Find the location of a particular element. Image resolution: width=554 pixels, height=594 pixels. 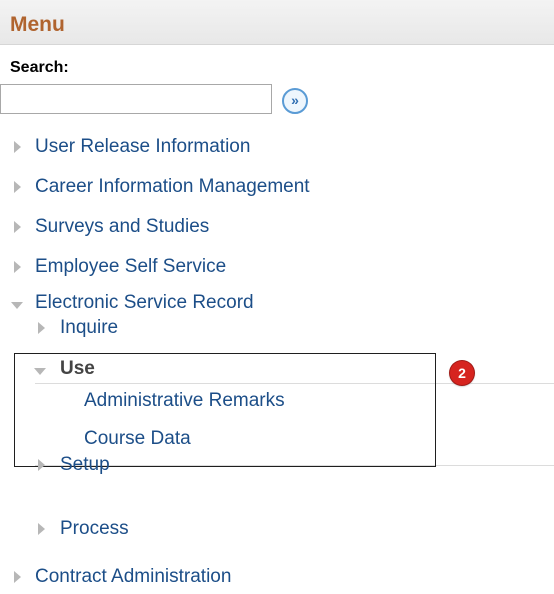

search-go-button: » is located at coordinates (295, 101).